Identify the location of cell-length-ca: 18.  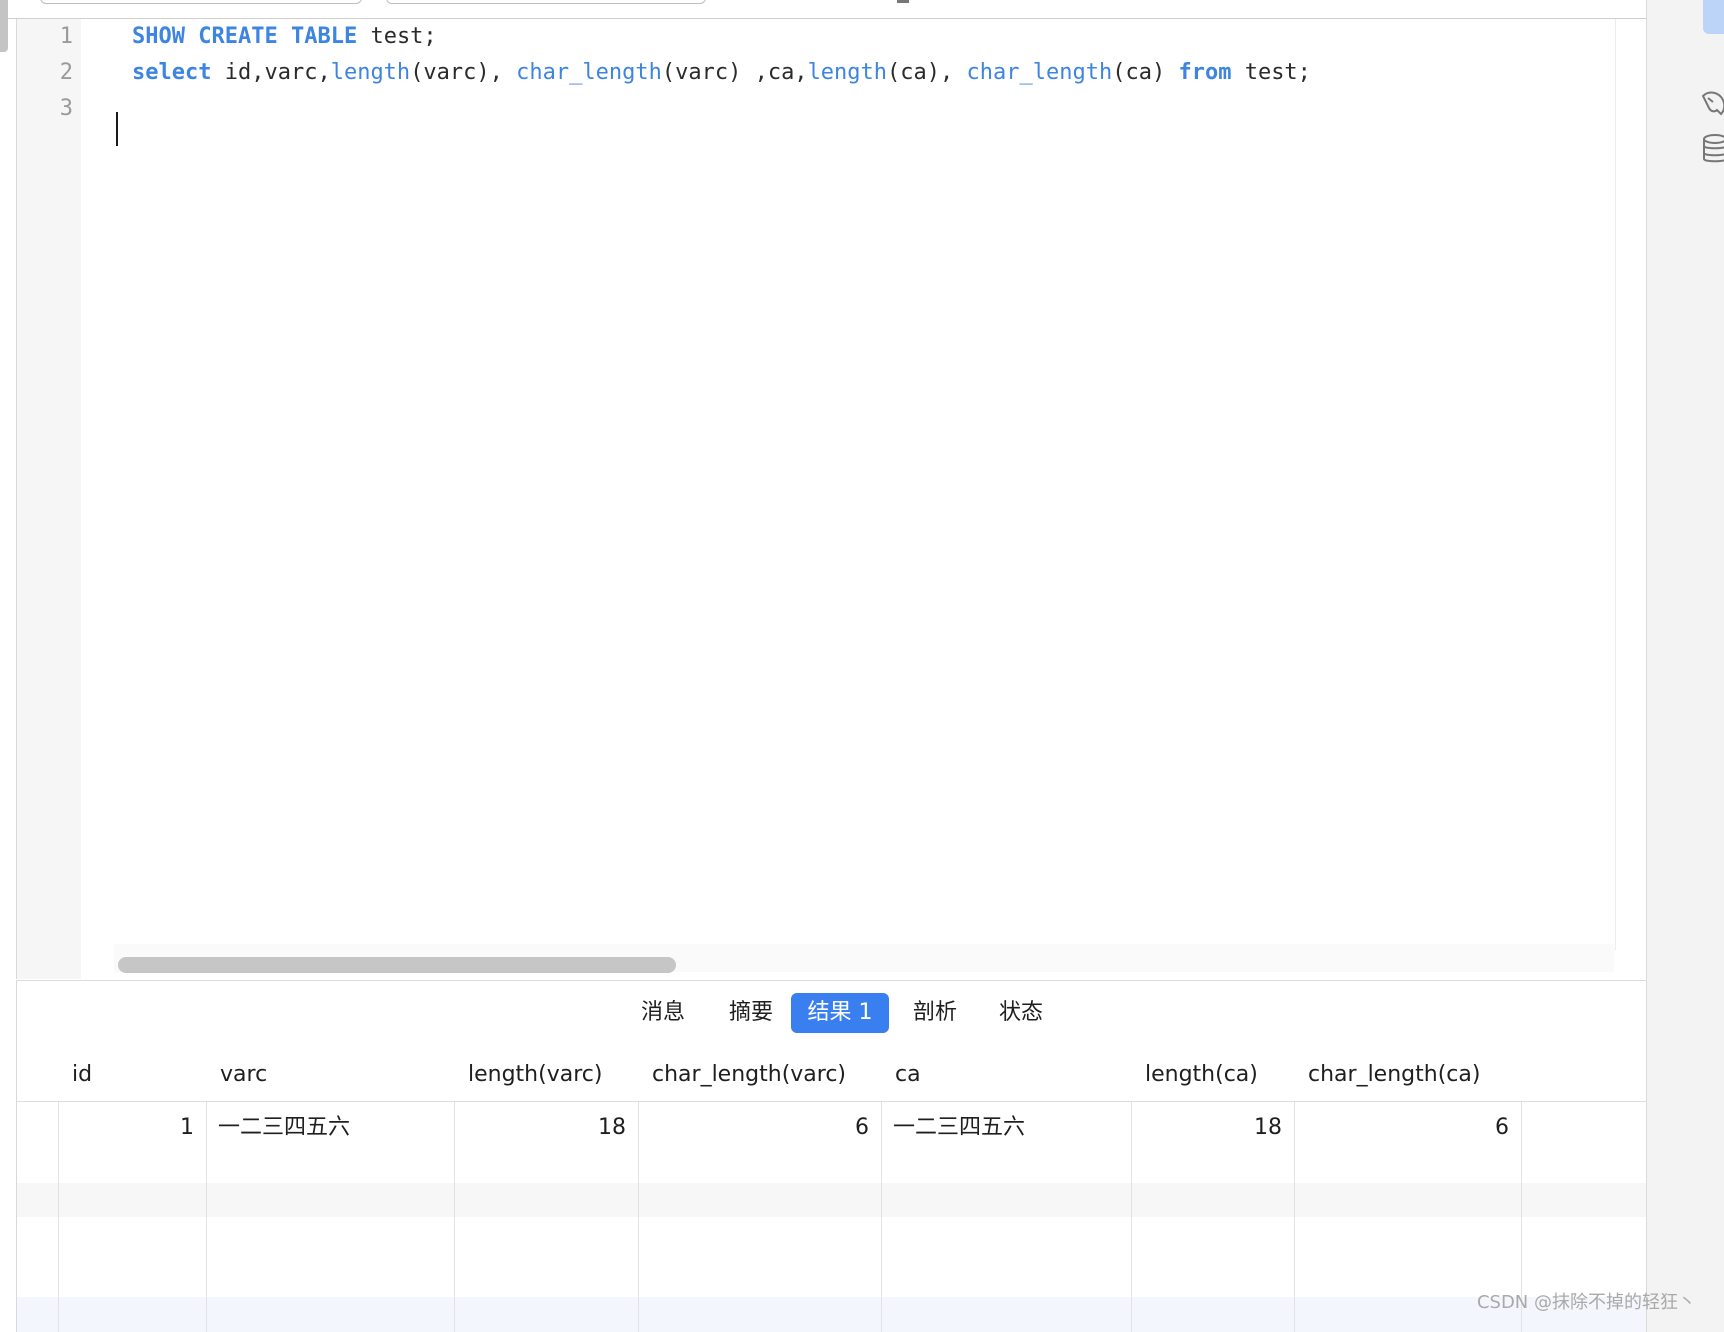
(1212, 1128).